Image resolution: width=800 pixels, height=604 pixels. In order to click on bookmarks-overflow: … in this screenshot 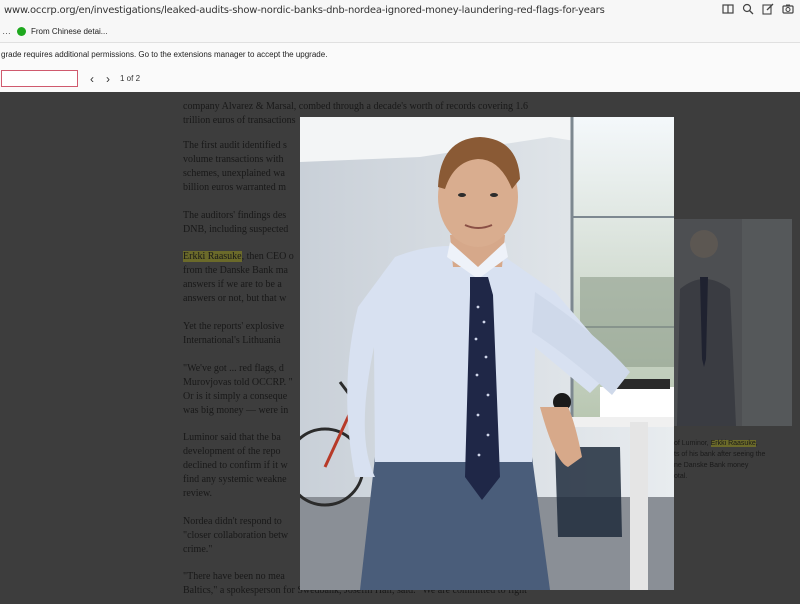, I will do `click(6, 31)`.